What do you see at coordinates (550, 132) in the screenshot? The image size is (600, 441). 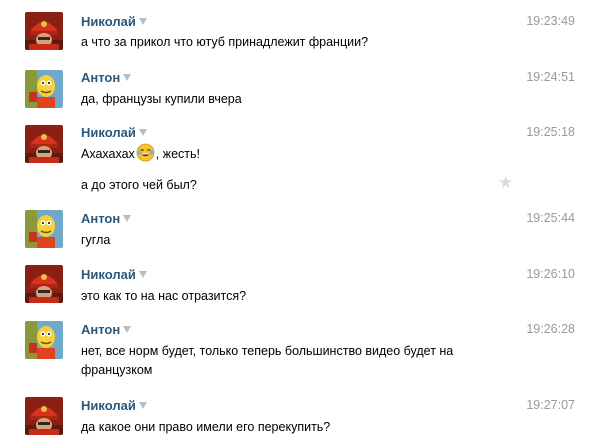 I see `timestamp: 19:25:18` at bounding box center [550, 132].